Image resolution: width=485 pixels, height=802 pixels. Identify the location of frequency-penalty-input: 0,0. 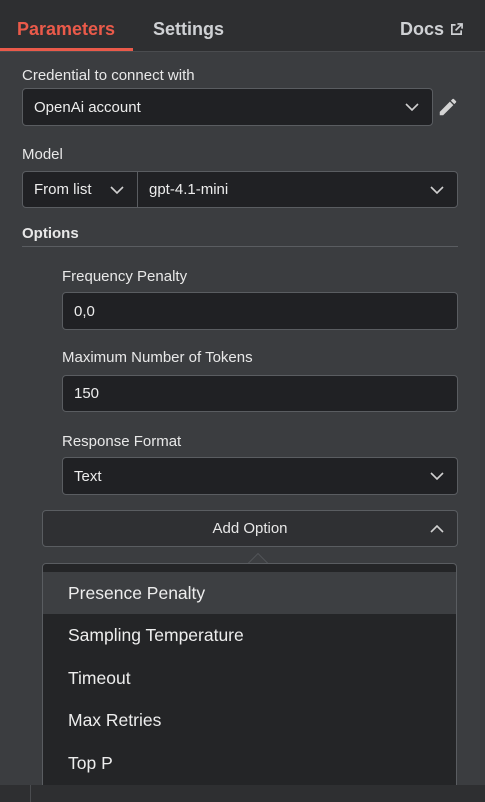
(260, 311).